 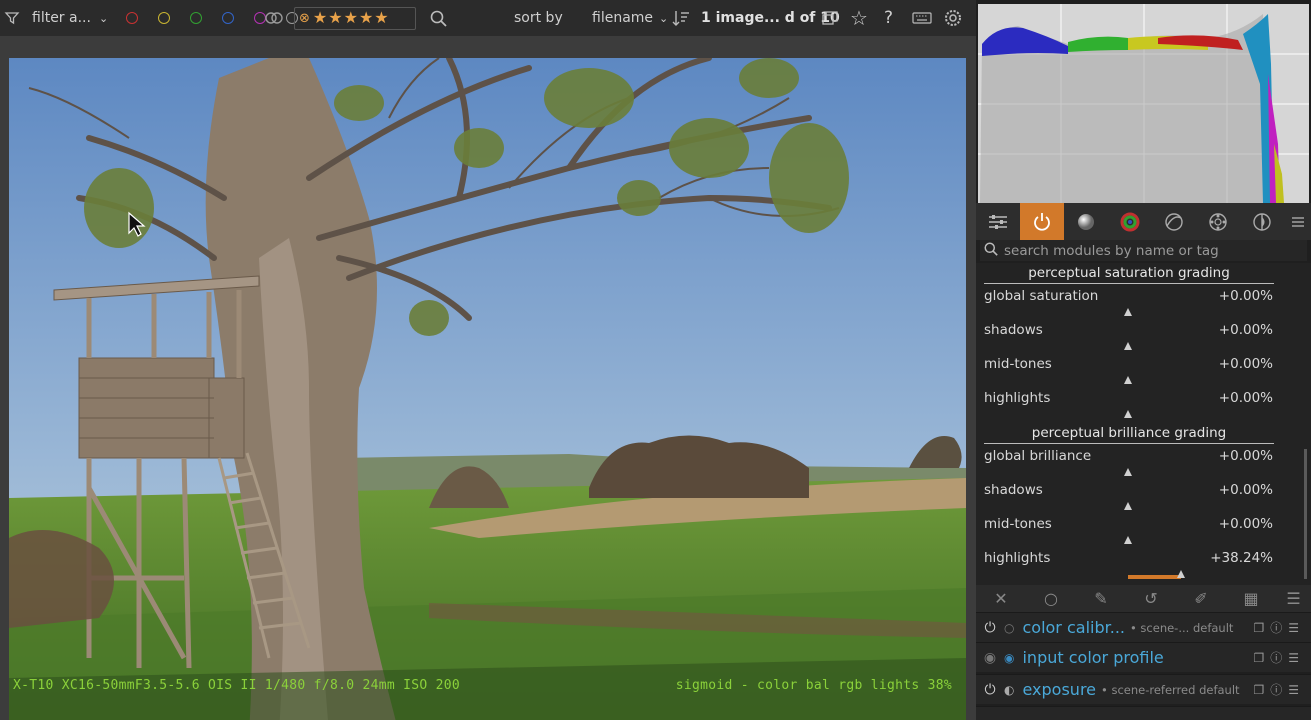 What do you see at coordinates (1143, 103) in the screenshot?
I see `histogram` at bounding box center [1143, 103].